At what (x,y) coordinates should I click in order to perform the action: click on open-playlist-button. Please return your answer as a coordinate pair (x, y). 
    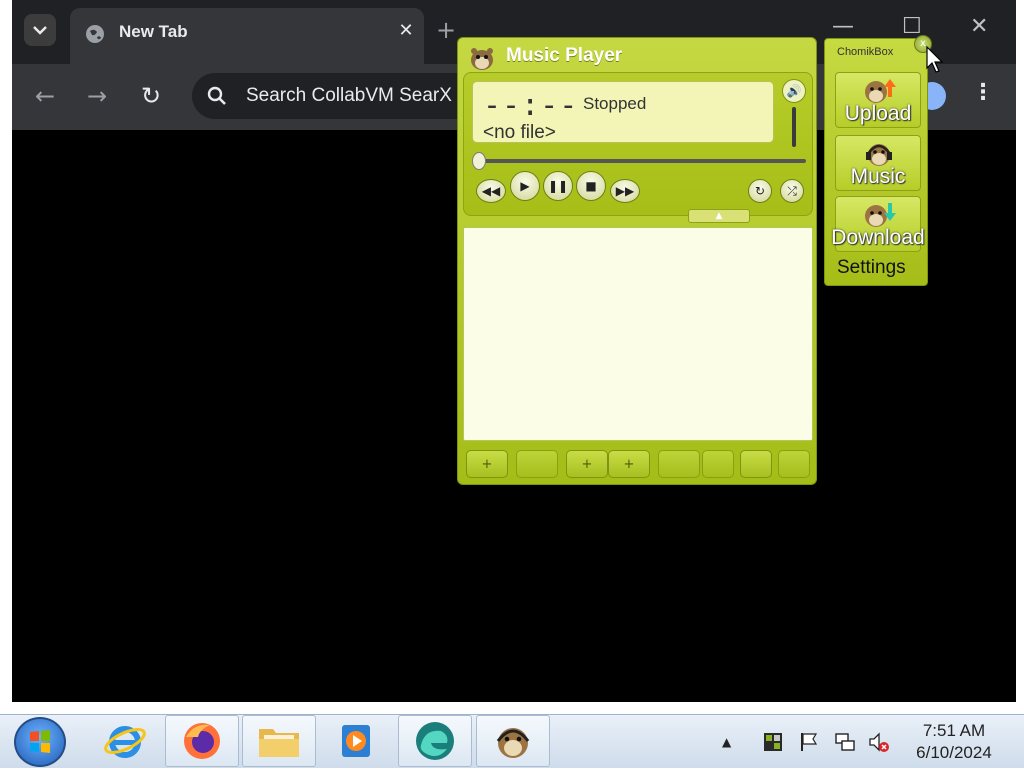
    Looking at the image, I should click on (756, 464).